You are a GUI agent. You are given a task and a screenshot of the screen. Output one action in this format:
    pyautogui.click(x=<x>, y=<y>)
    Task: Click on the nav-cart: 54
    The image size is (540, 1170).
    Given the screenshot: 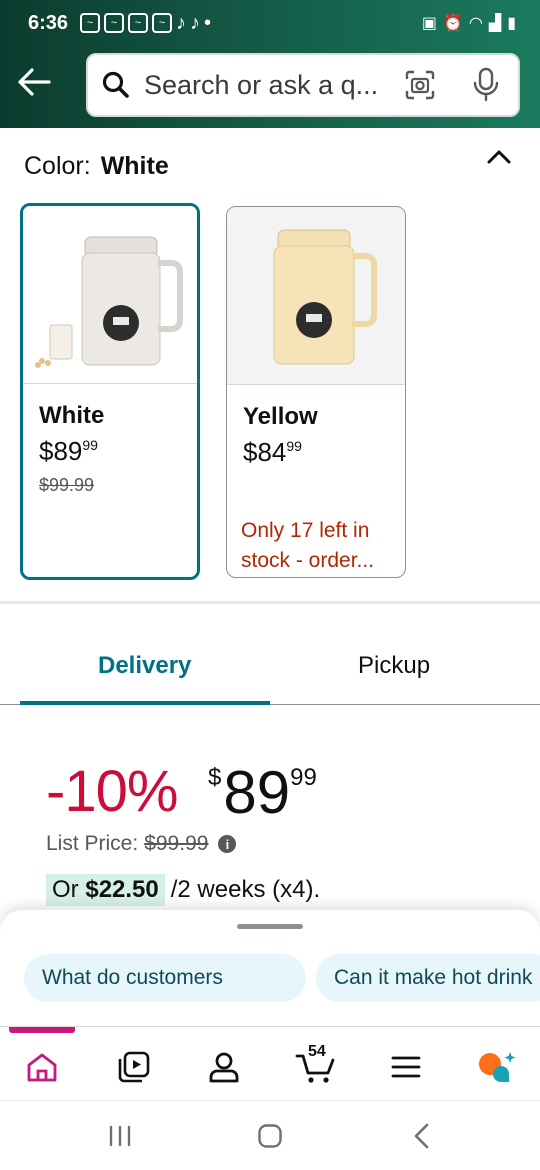 What is the action you would take?
    pyautogui.click(x=317, y=1065)
    